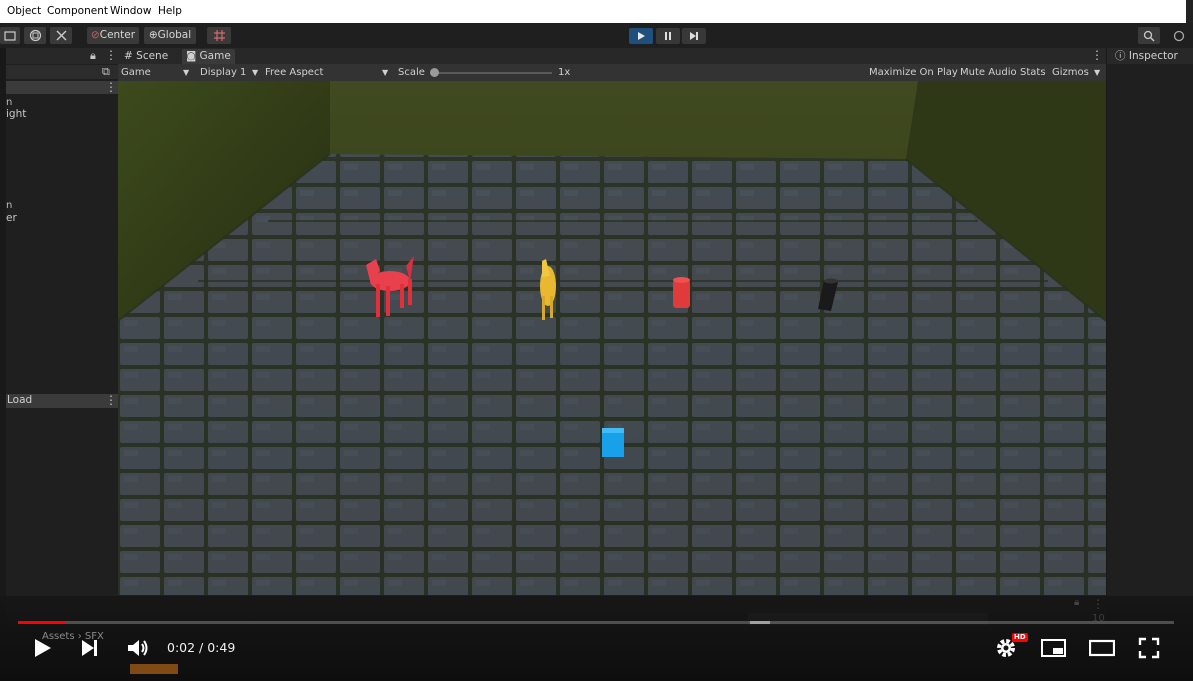 This screenshot has width=1193, height=681. Describe the element at coordinates (913, 73) in the screenshot. I see `maximize-on-play-toggle: Maximize On Play` at that location.